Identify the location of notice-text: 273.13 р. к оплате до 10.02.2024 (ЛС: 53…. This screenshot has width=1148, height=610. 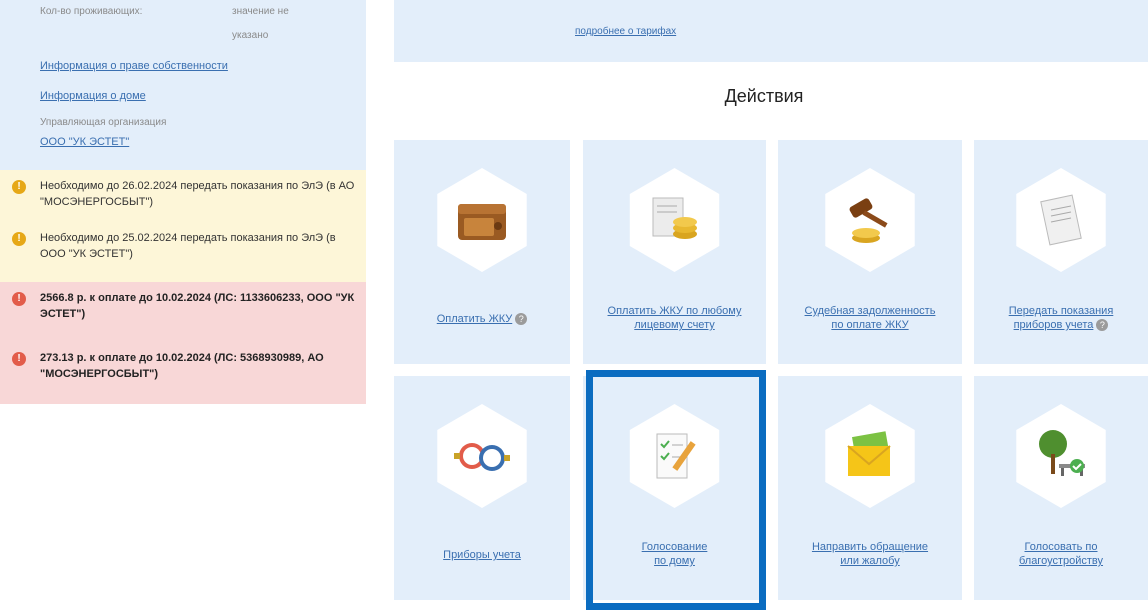
(182, 366).